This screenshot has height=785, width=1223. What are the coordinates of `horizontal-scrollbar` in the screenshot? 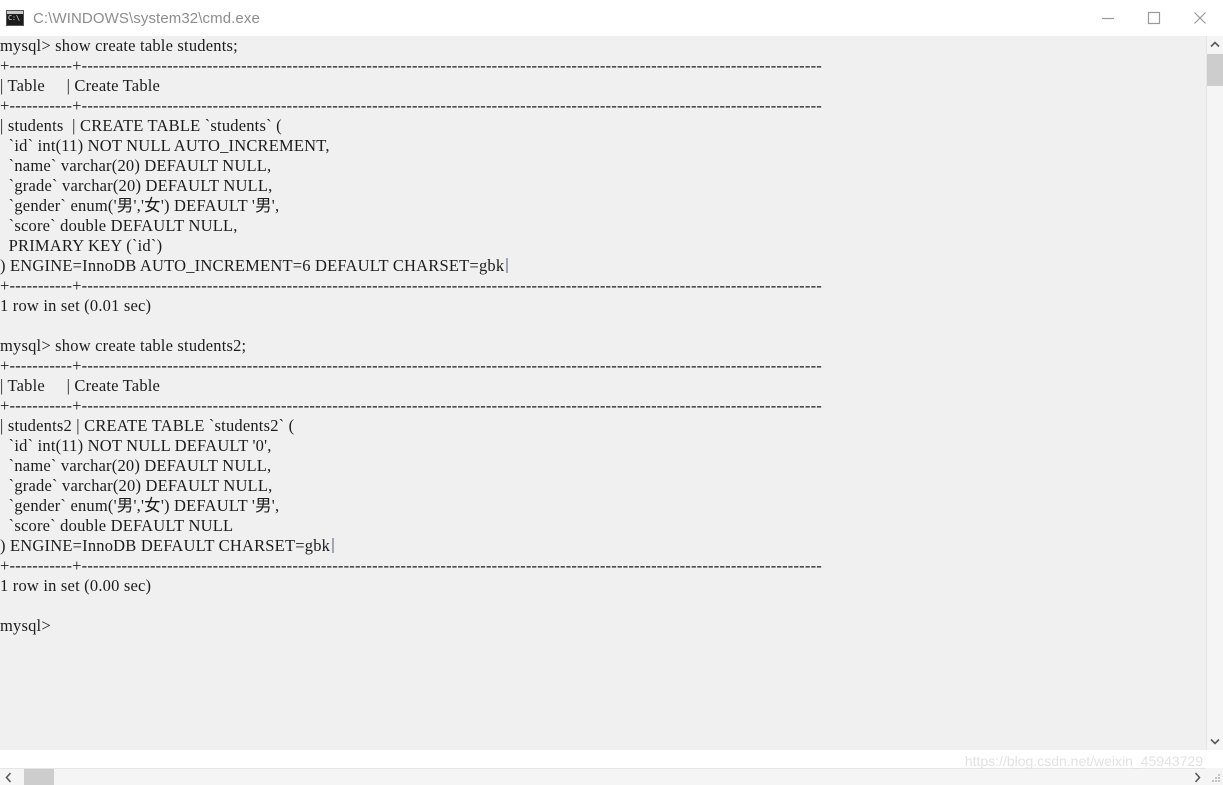 It's located at (603, 776).